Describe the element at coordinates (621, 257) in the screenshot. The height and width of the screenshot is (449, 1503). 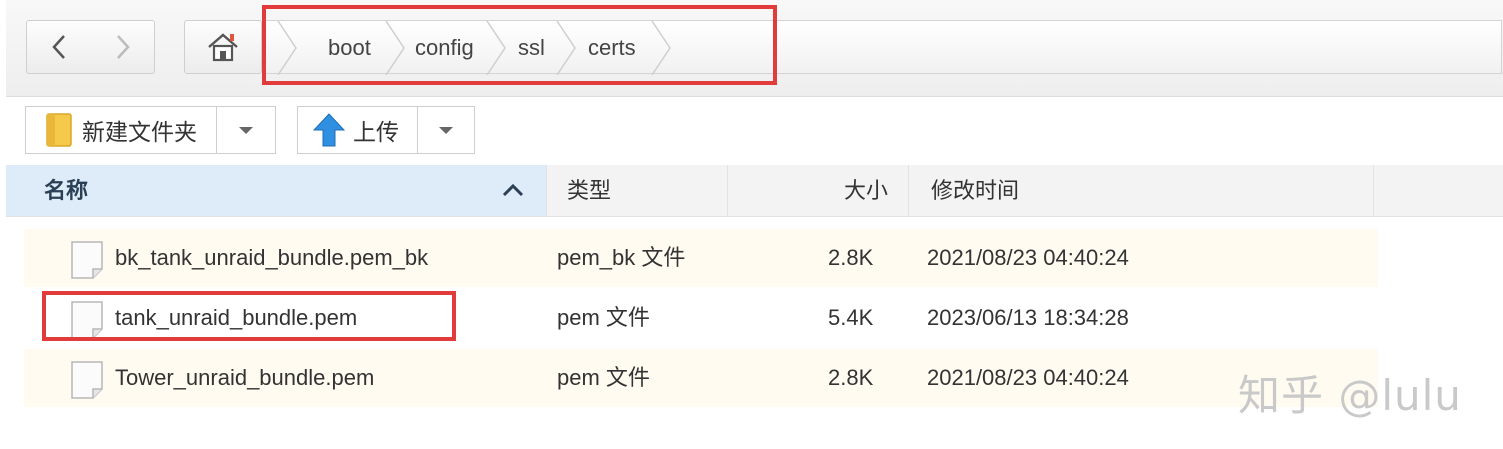
I see `file-type: pem_bk 文件` at that location.